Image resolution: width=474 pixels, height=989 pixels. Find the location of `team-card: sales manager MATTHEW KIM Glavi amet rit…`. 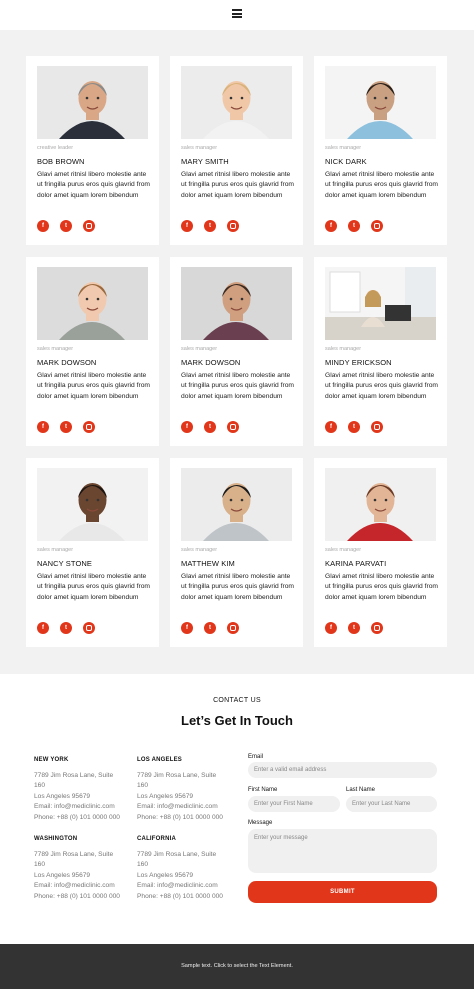

team-card: sales manager MATTHEW KIM Glavi amet rit… is located at coordinates (236, 552).